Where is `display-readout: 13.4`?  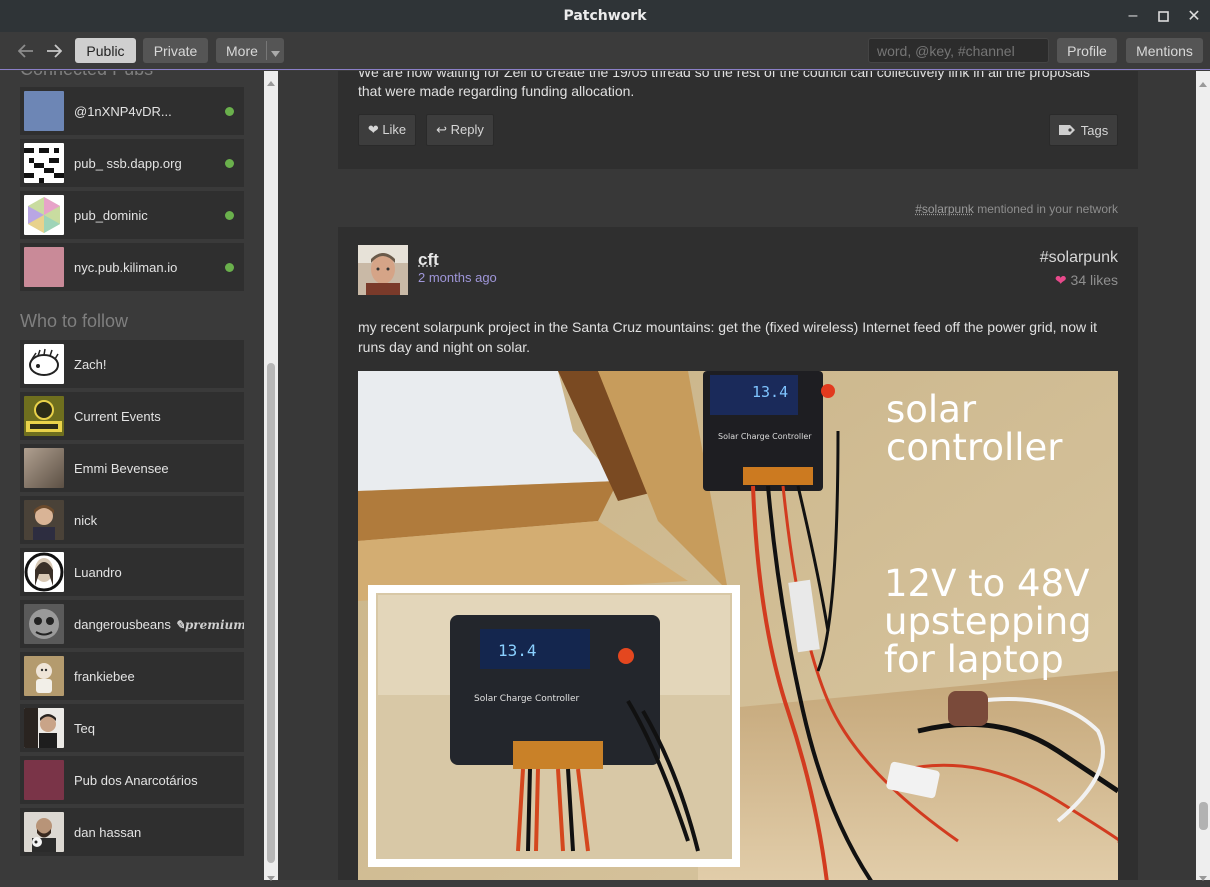
display-readout: 13.4 is located at coordinates (770, 392).